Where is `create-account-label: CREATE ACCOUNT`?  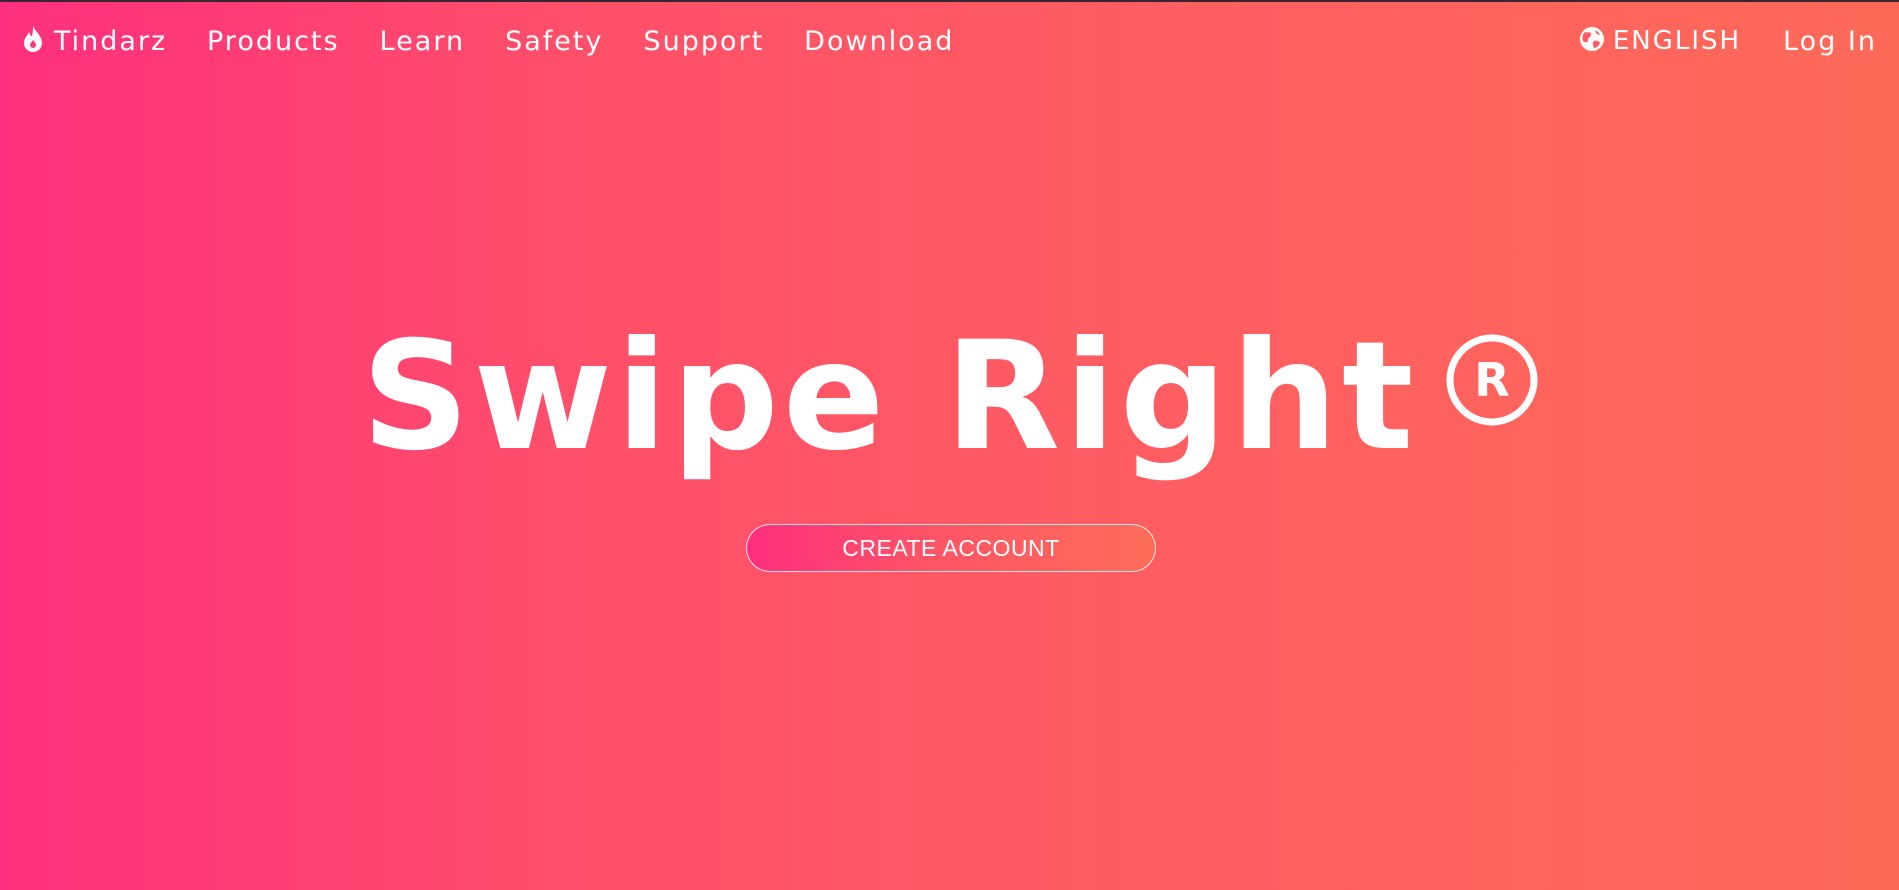
create-account-label: CREATE ACCOUNT is located at coordinates (951, 547).